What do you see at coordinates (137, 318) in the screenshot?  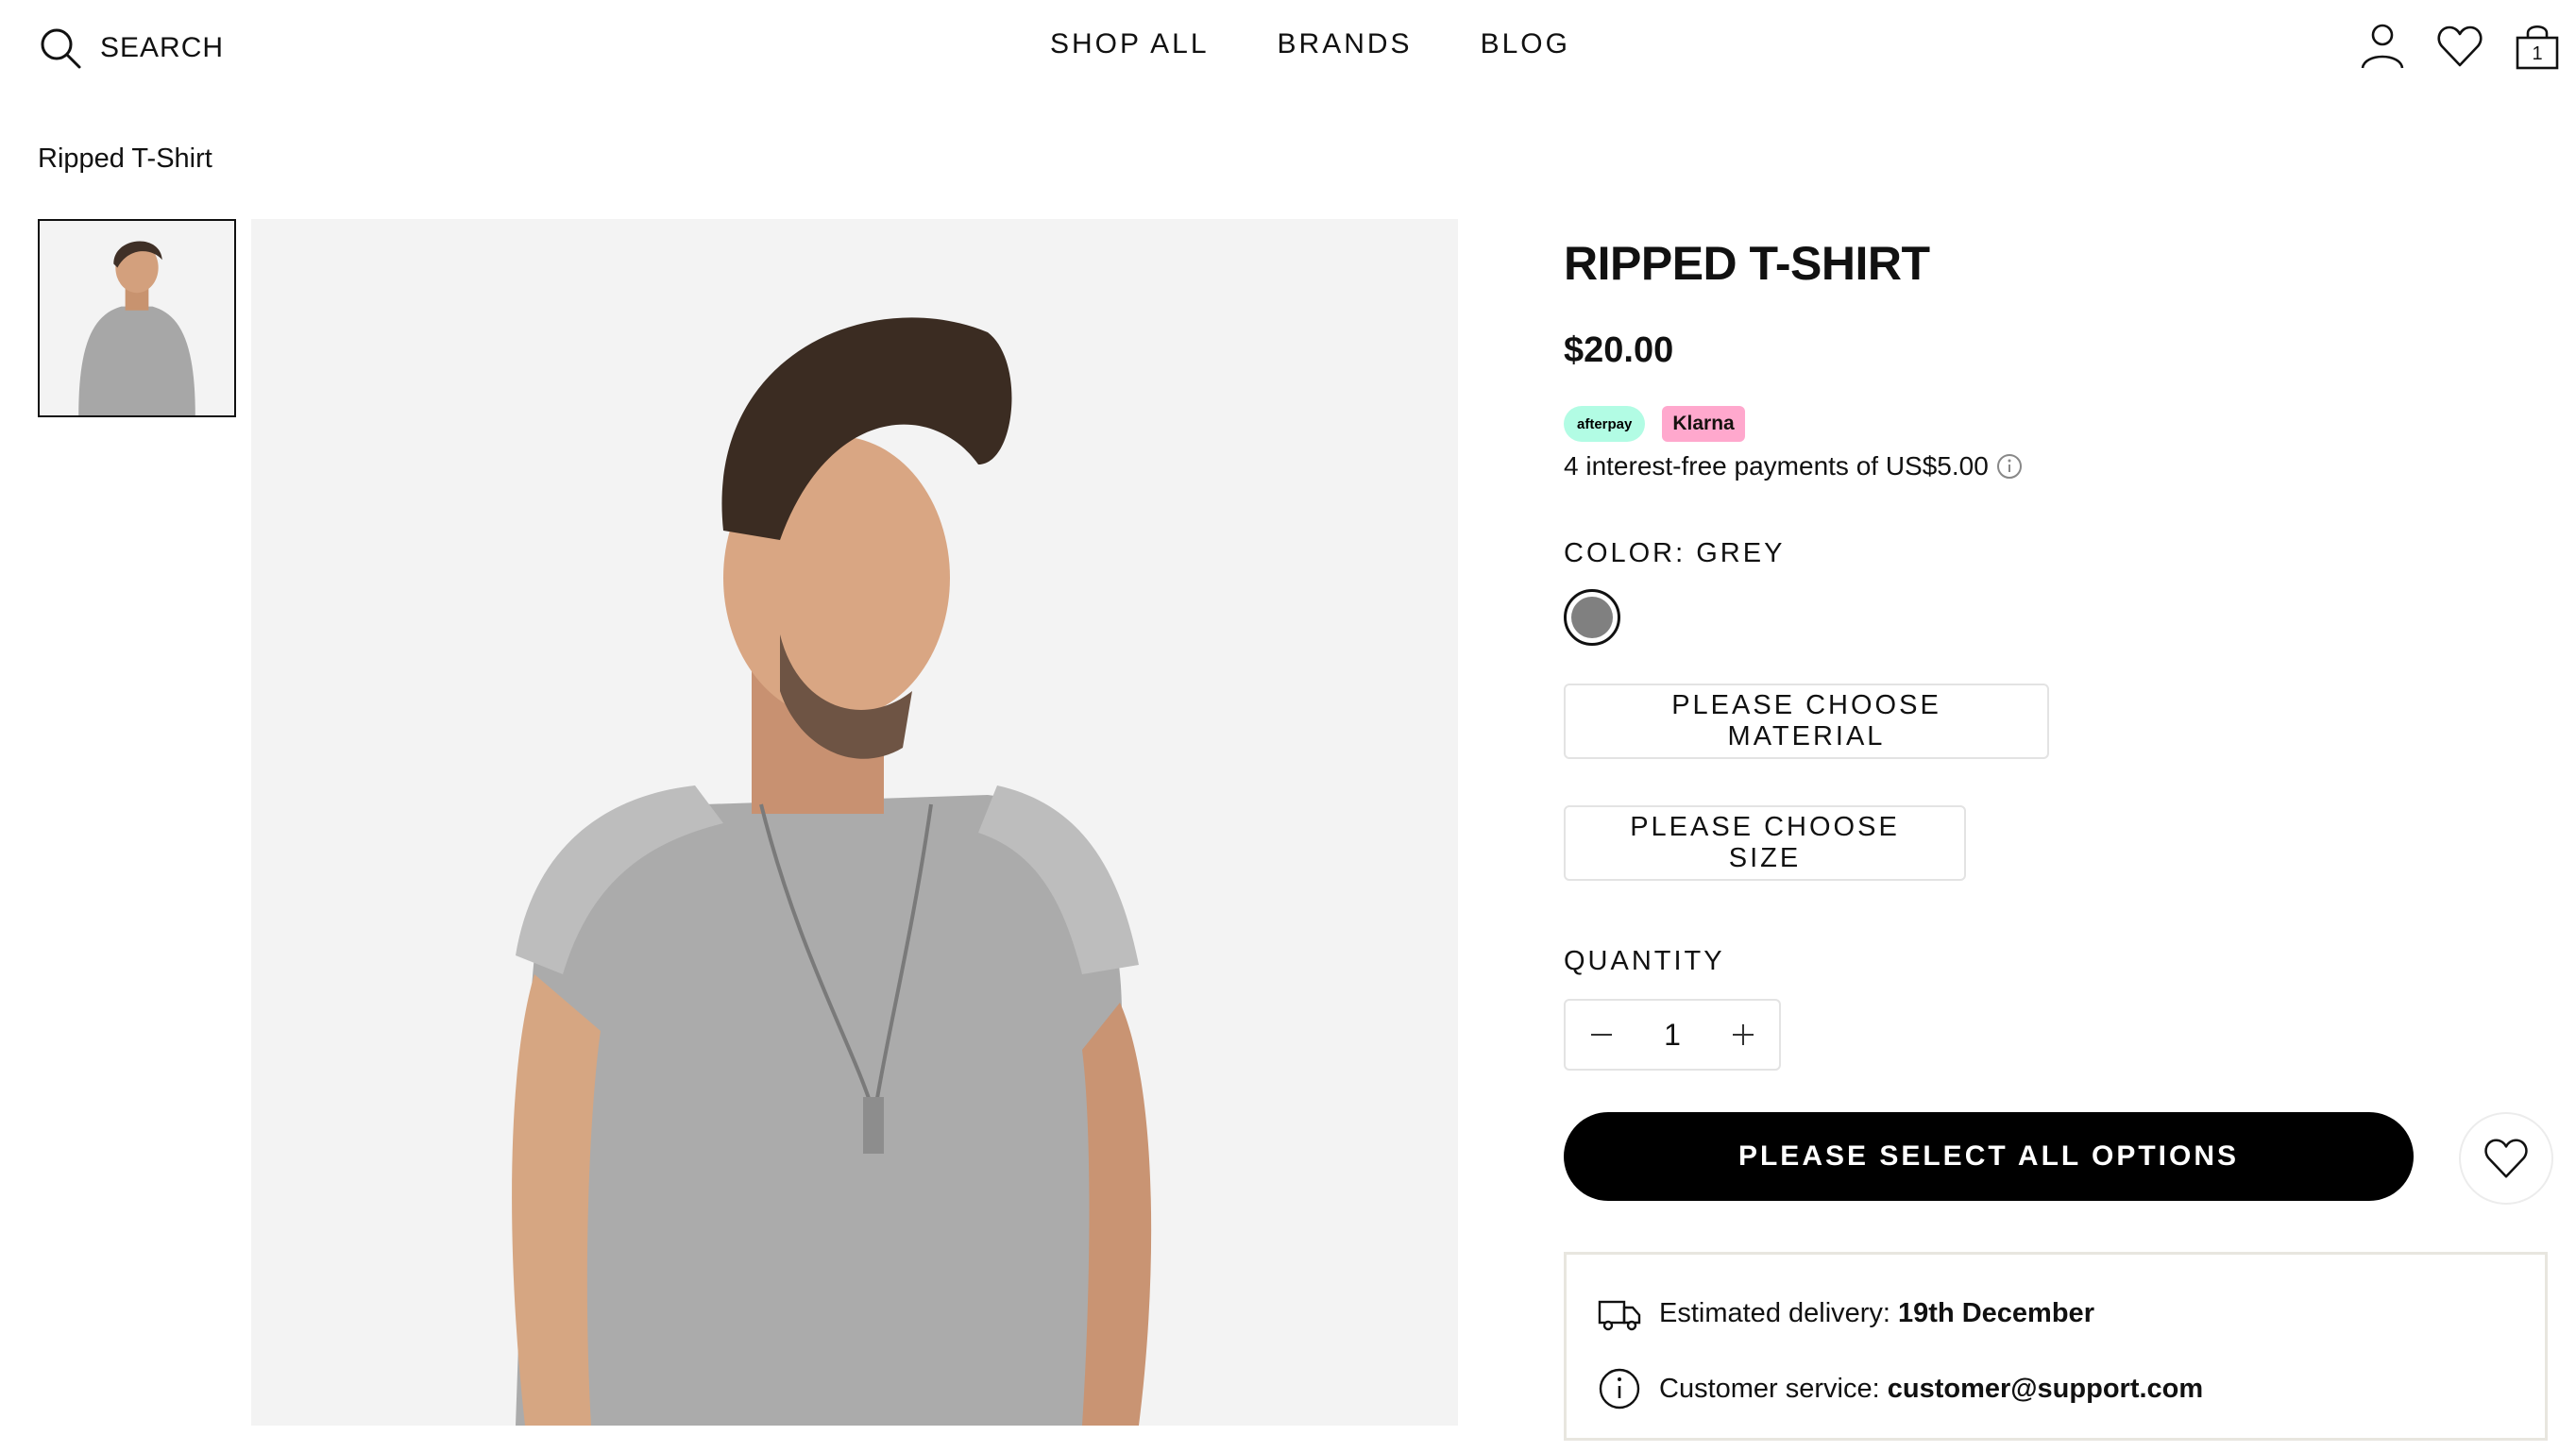 I see `product-thumbnail` at bounding box center [137, 318].